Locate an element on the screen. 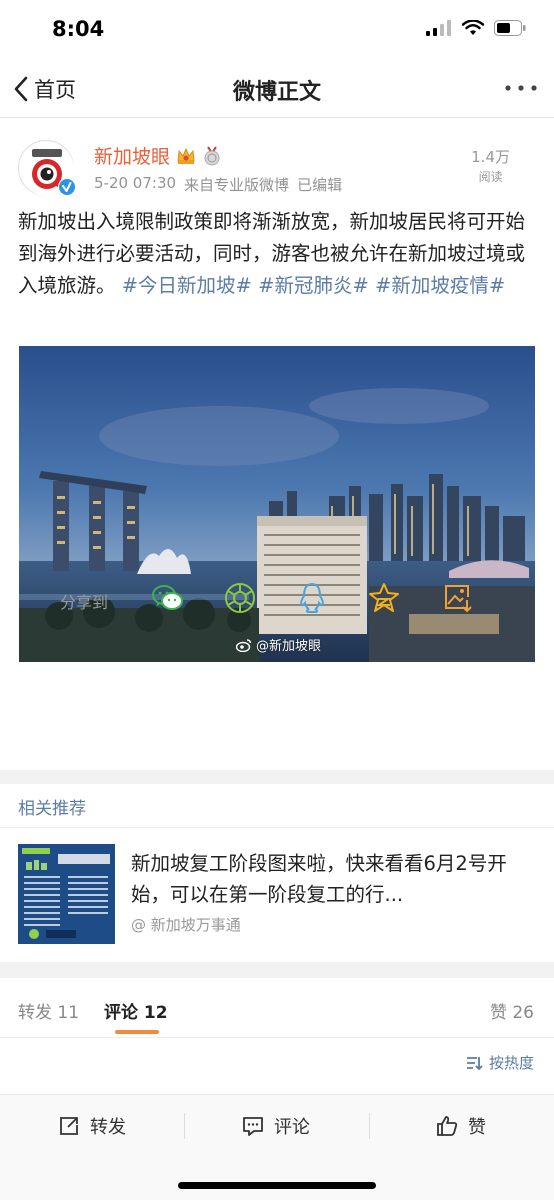  back-button: 首页 is located at coordinates (44, 89).